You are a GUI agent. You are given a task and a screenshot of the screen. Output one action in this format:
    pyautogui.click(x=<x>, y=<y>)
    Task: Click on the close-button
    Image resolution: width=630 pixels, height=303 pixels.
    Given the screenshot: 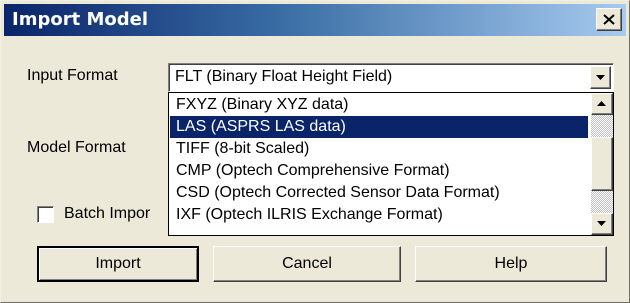 What is the action you would take?
    pyautogui.click(x=609, y=19)
    